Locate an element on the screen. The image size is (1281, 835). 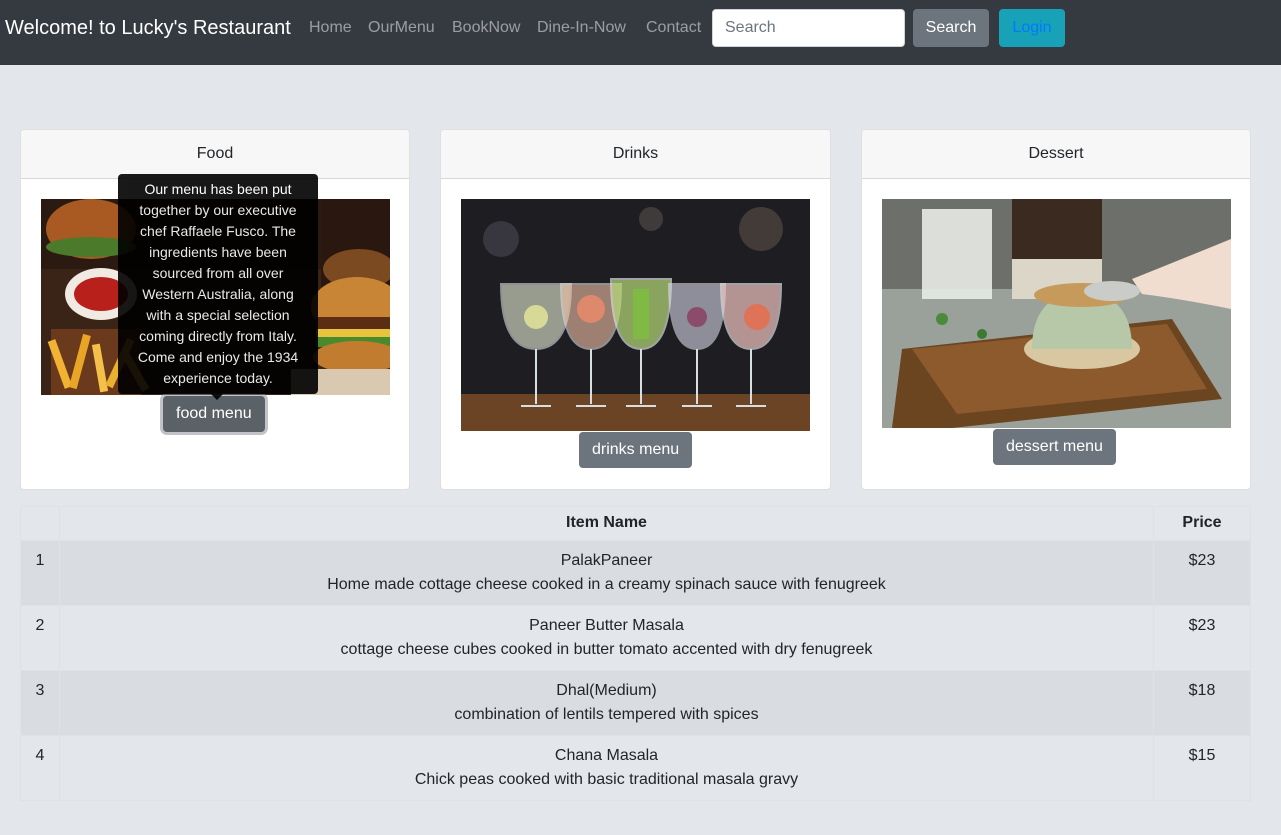
tooltip-arrow is located at coordinates (217, 397).